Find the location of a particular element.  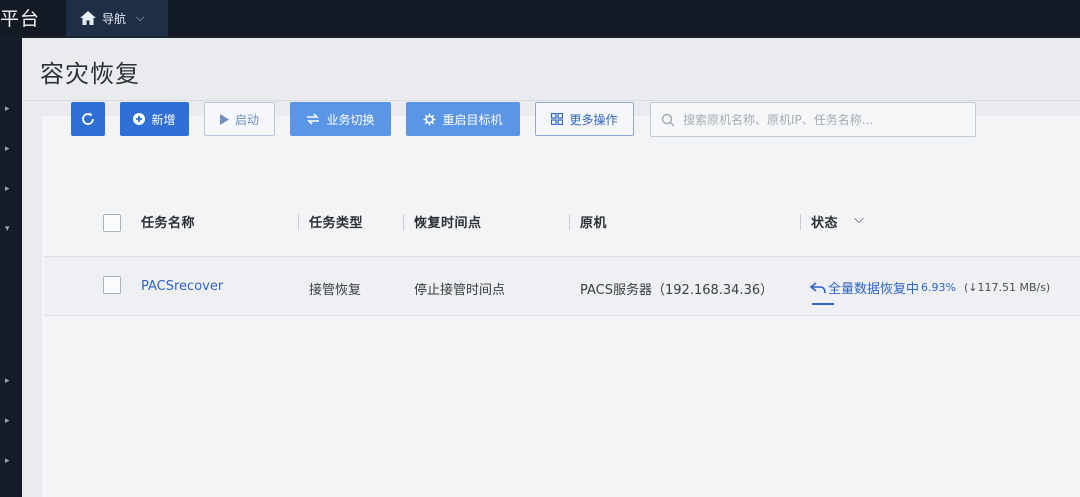

sidebar-collapsed: ▸ ▸ ▸ ▾ ▸ ▸ ▸ is located at coordinates (11, 266).